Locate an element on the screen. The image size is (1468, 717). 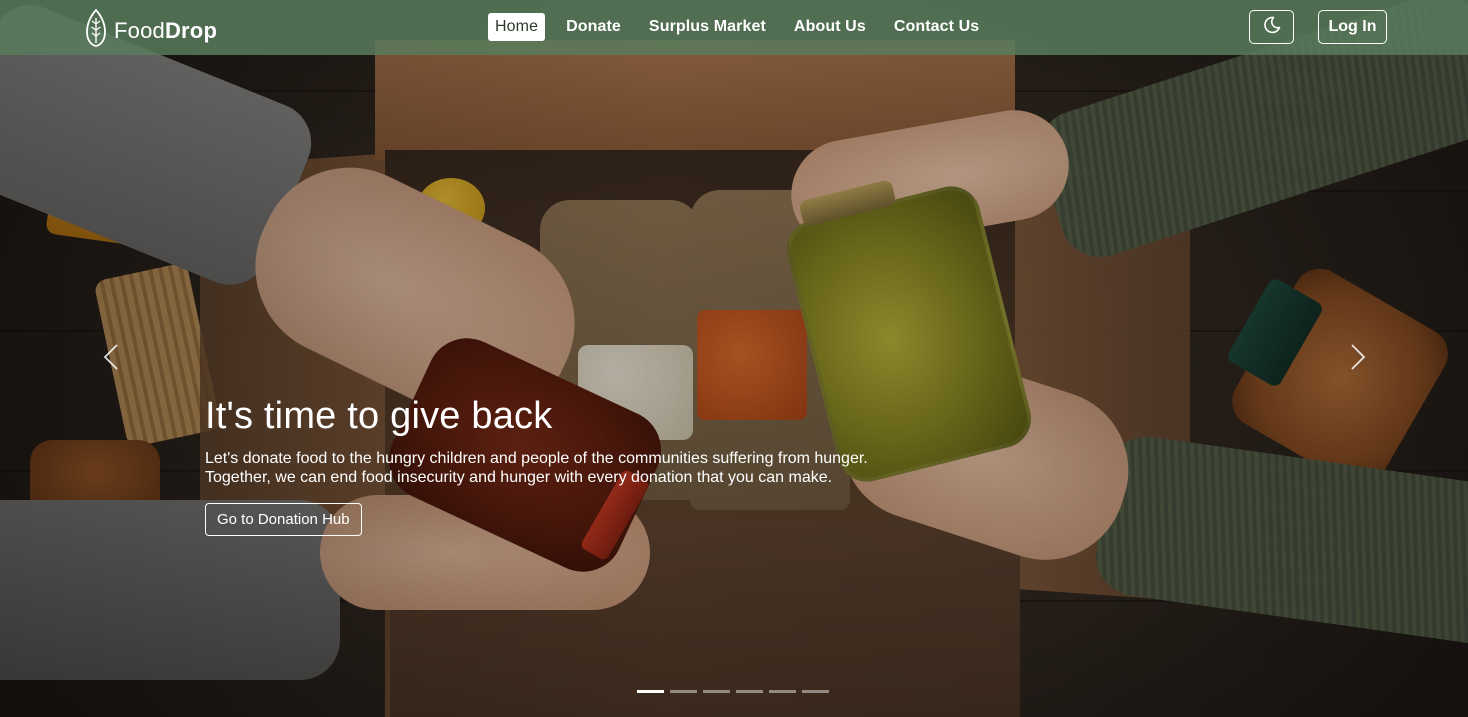
chevron-left-icon is located at coordinates (111, 359).